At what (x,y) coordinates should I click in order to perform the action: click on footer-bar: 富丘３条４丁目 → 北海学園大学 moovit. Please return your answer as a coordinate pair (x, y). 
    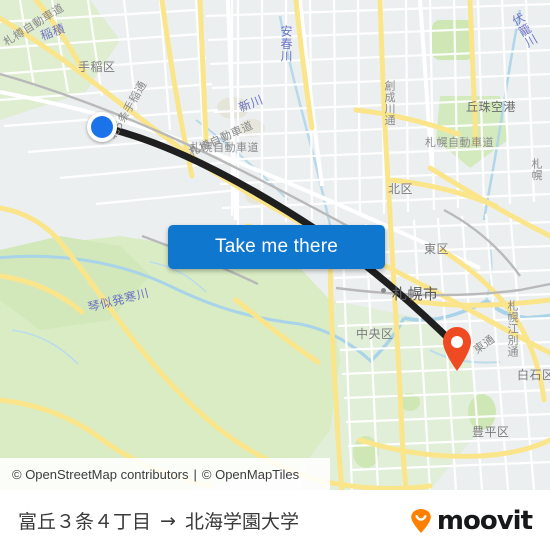
    Looking at the image, I should click on (275, 520).